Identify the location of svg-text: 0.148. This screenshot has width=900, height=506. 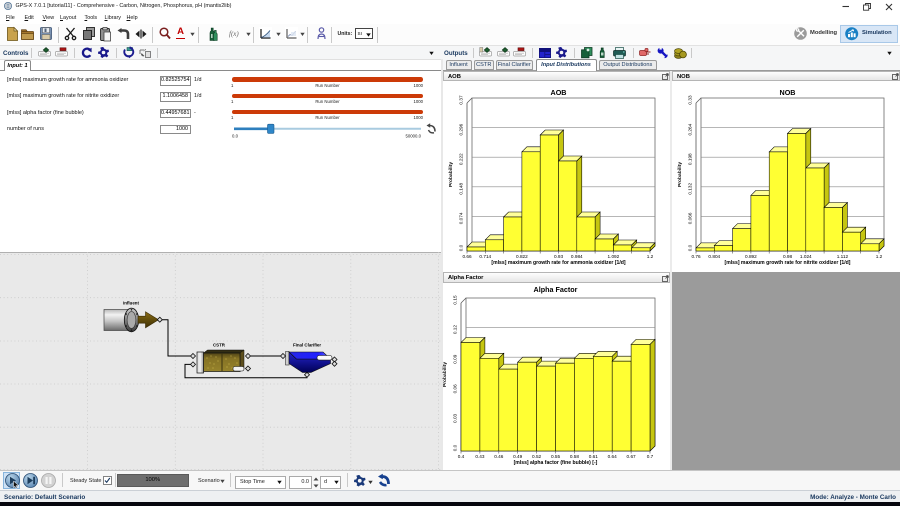
(461, 189).